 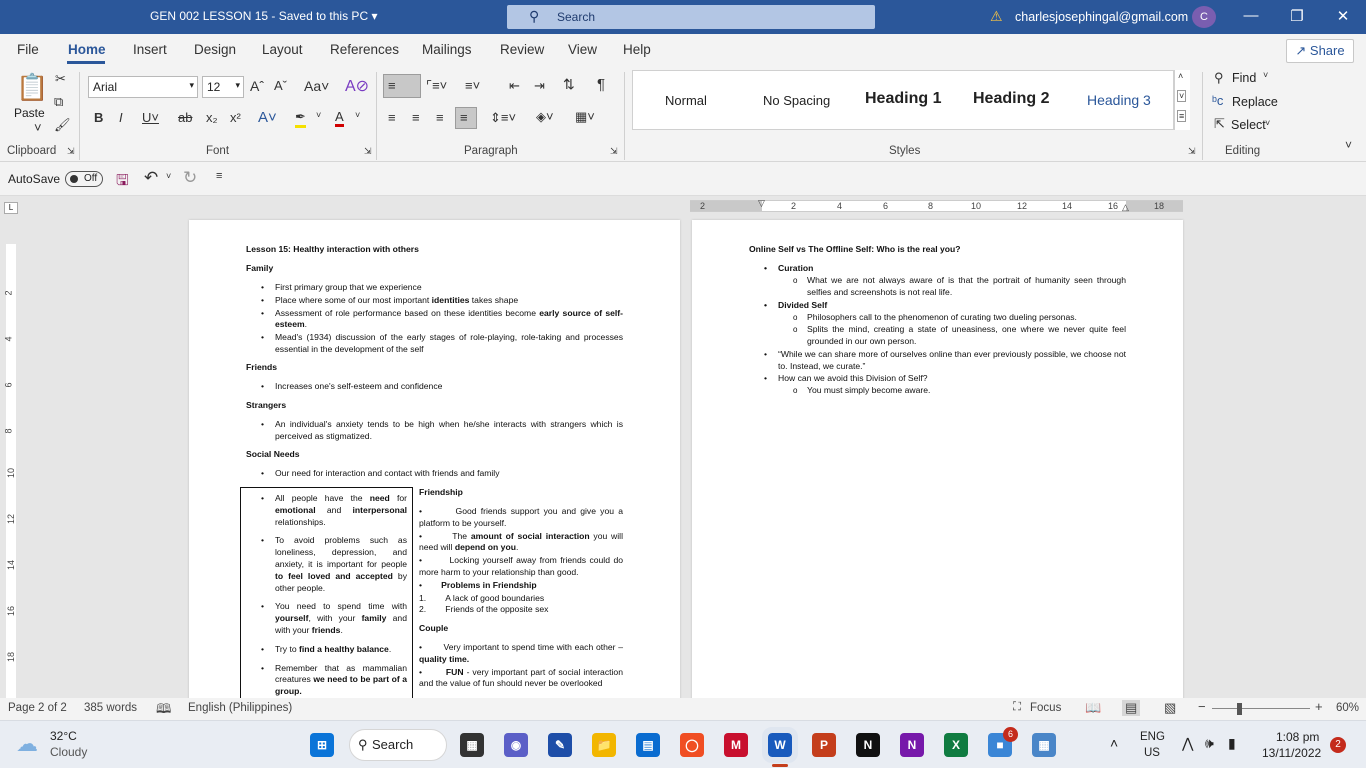 I want to click on word-icon: W, so click(x=780, y=745).